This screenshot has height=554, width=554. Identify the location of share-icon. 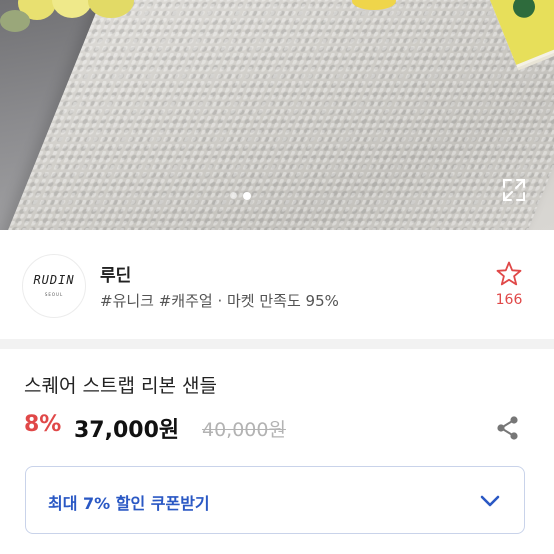
(508, 428).